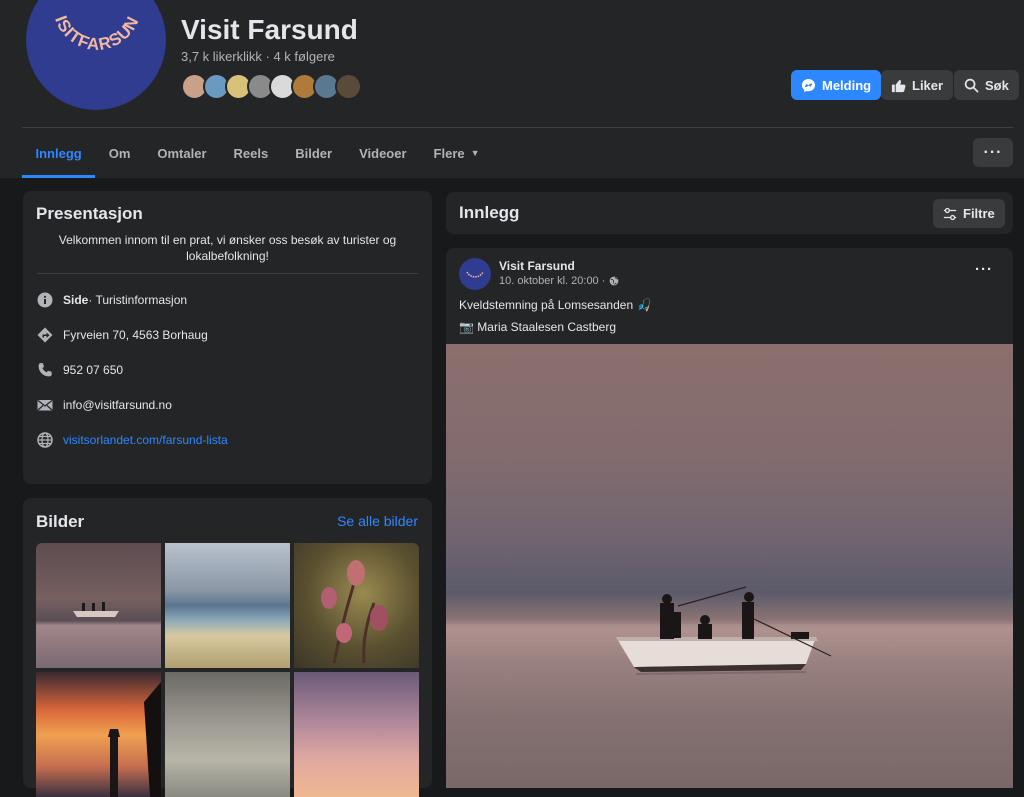 The width and height of the screenshot is (1024, 797). I want to click on phone-icon, so click(45, 370).